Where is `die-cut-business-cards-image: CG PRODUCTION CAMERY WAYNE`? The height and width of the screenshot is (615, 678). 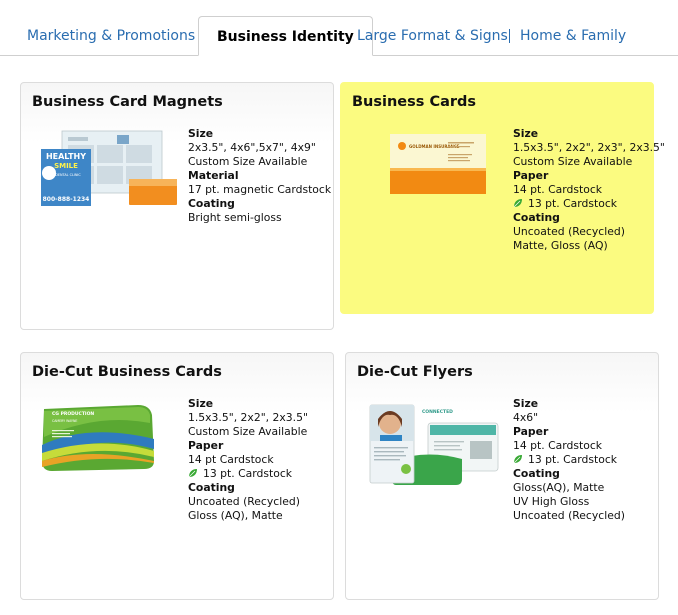 die-cut-business-cards-image: CG PRODUCTION CAMERY WAYNE is located at coordinates (98, 438).